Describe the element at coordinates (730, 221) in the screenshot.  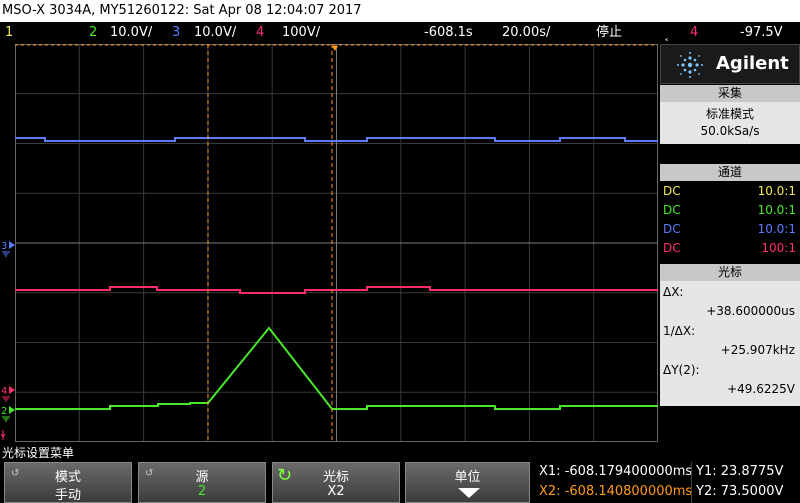
I see `channels-section: DC 10.0:1 DC 10.0:1 DC 10.0:1 DC 100:1` at that location.